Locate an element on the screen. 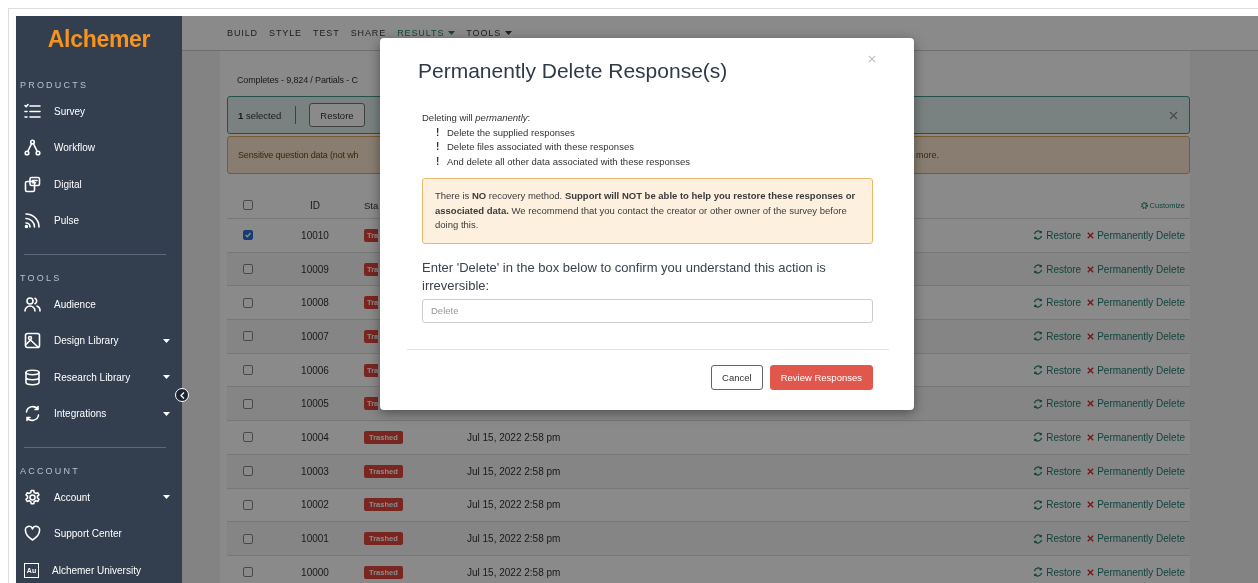 This screenshot has width=1258, height=583. item-label: Account is located at coordinates (72, 497).